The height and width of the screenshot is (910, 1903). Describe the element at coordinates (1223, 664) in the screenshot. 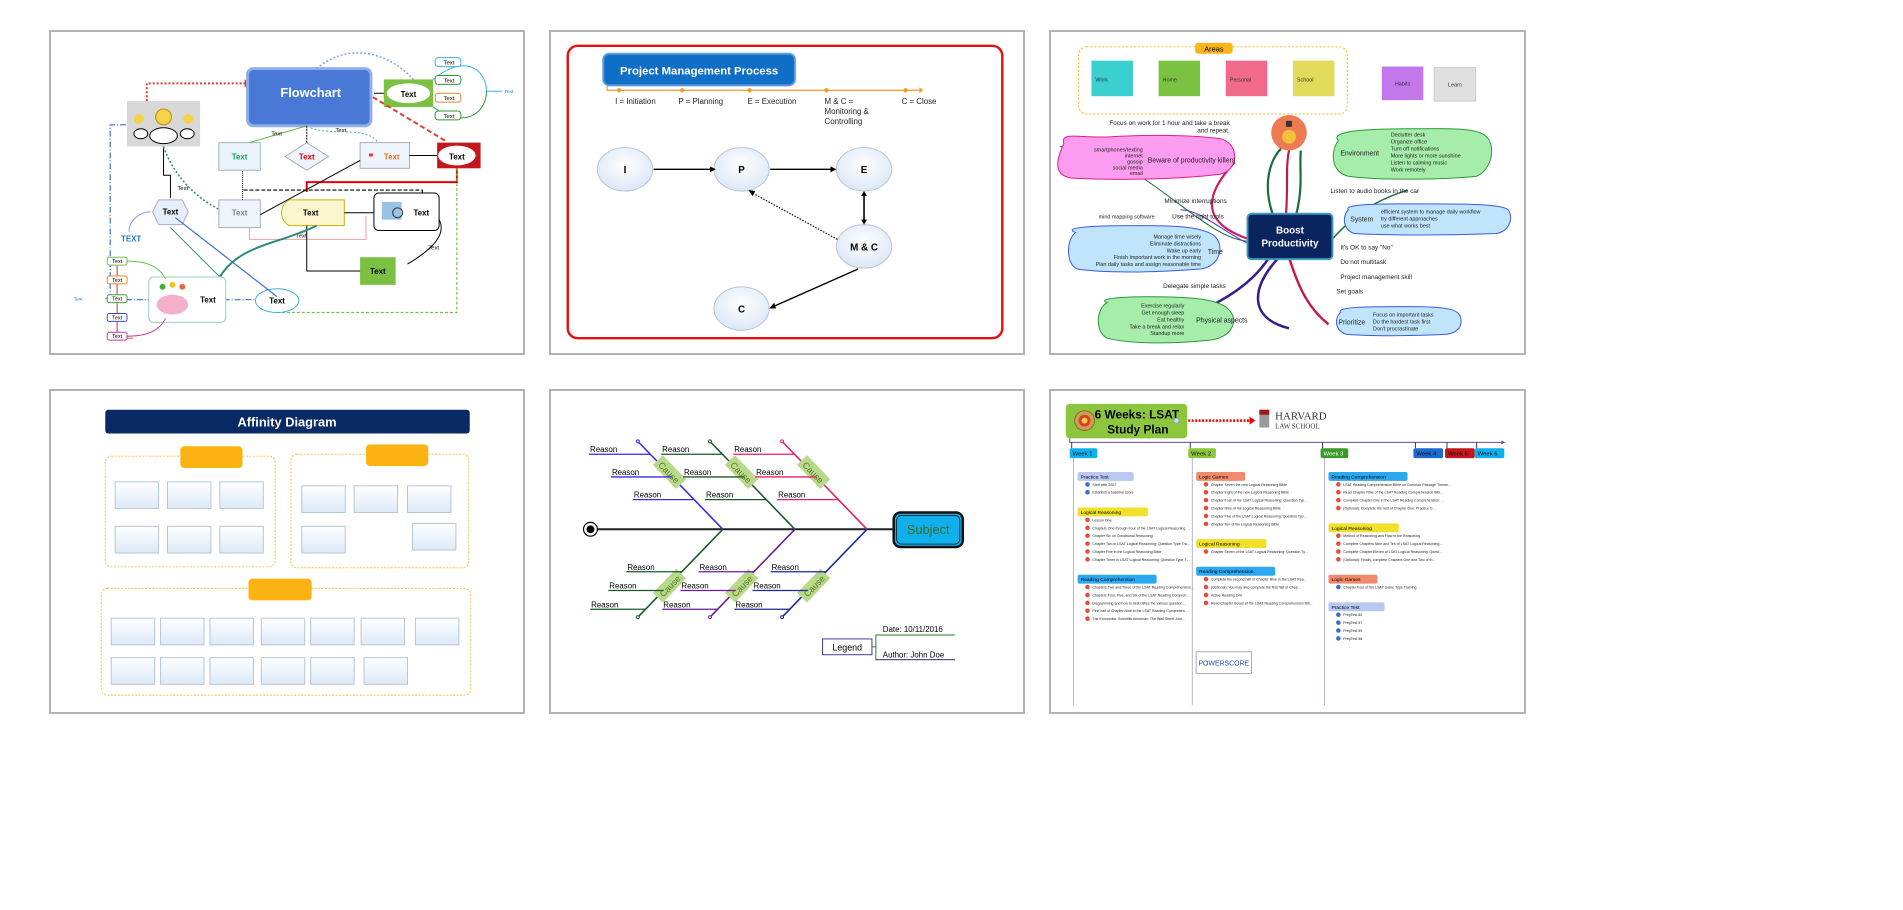

I see `powerscore-label: POWERSCORE` at that location.